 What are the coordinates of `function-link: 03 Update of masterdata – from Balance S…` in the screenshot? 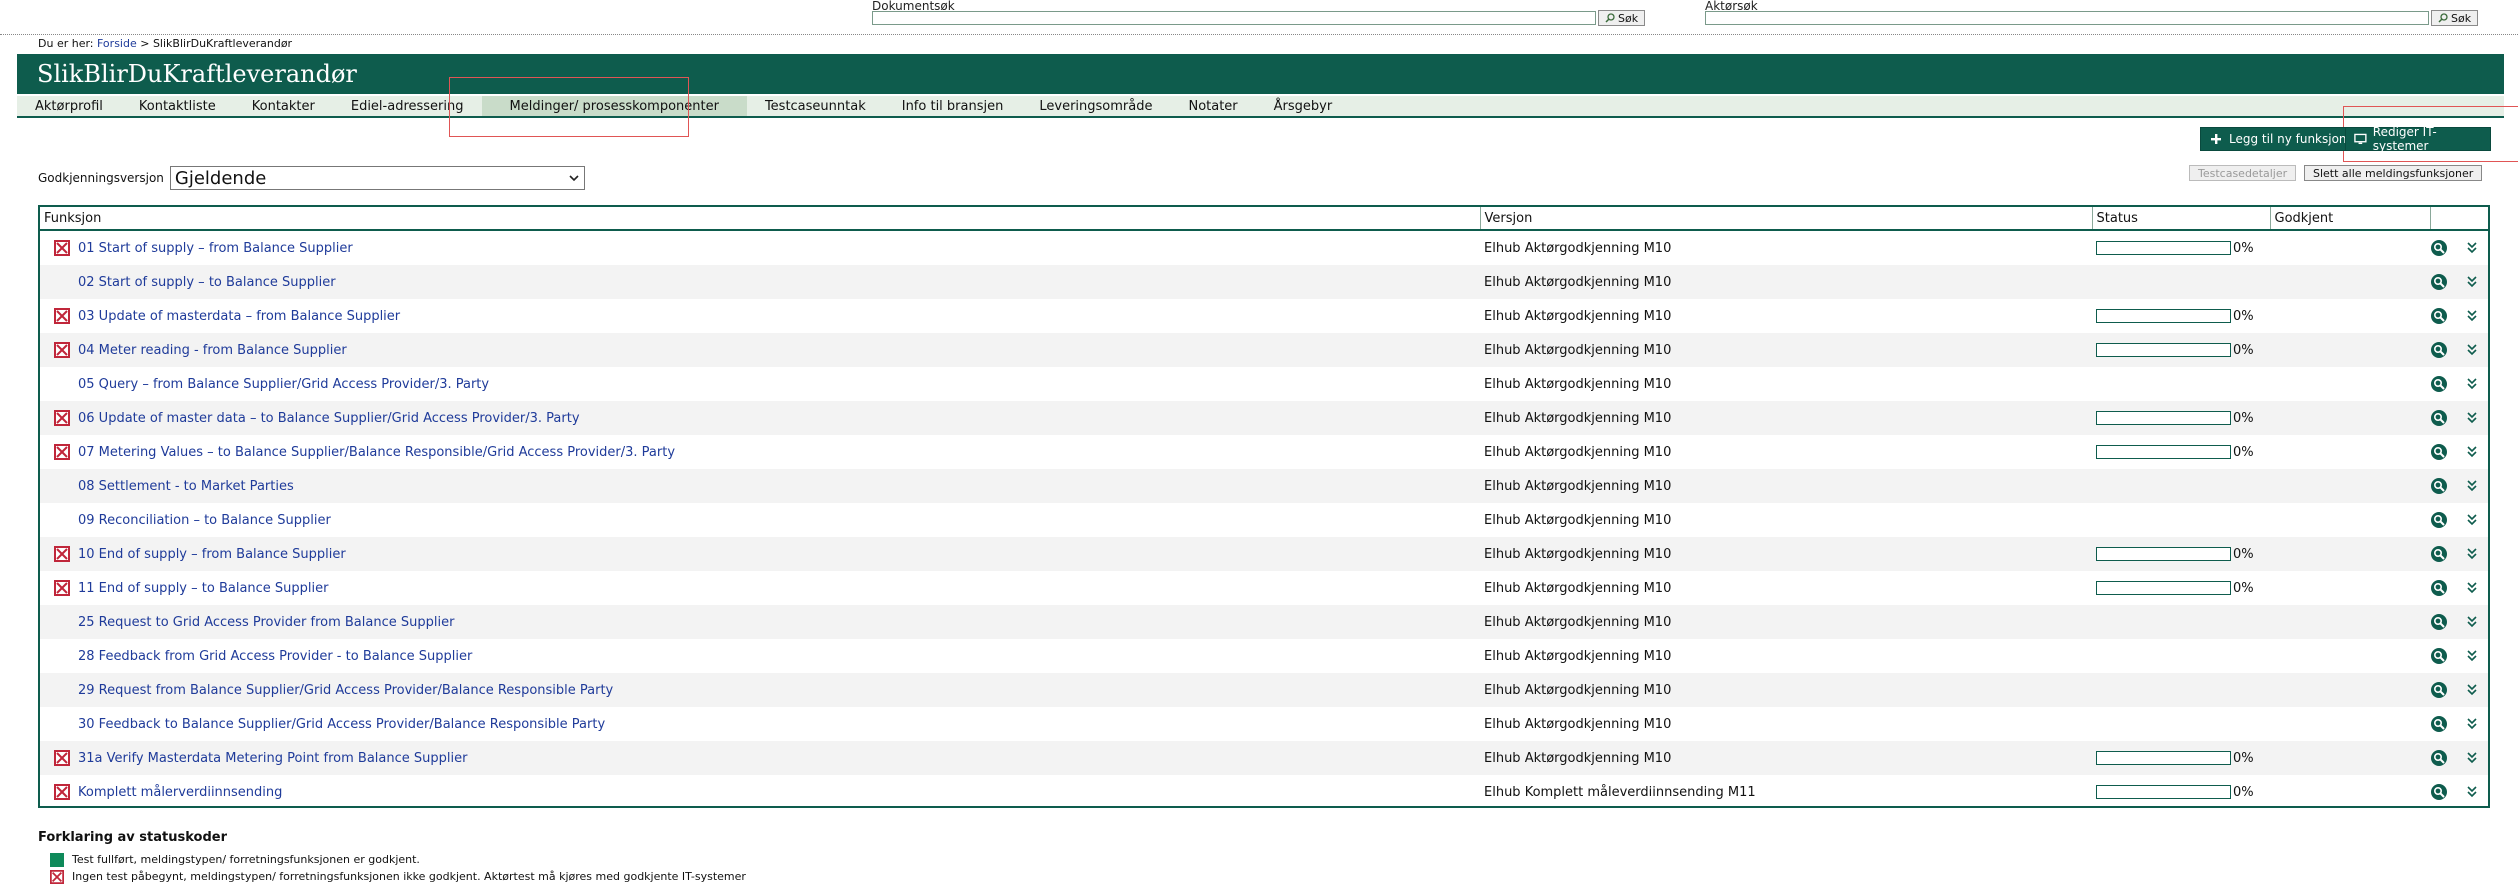 It's located at (239, 316).